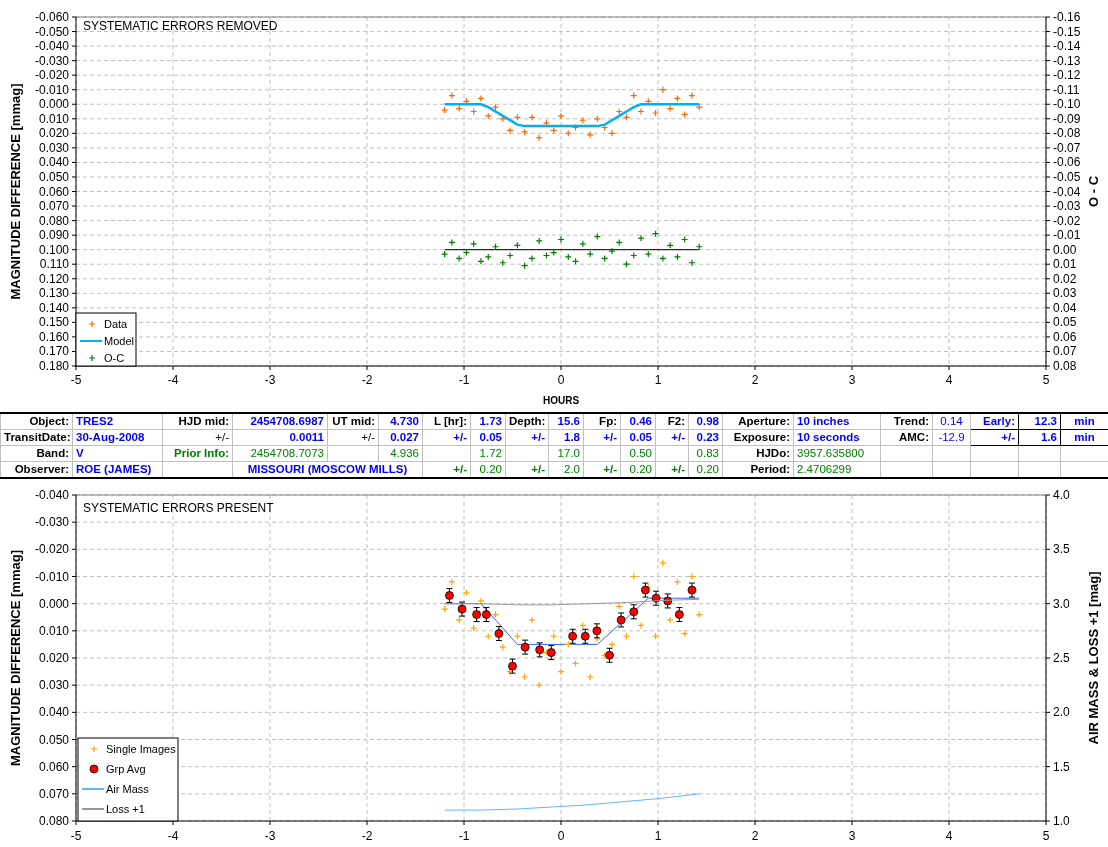  I want to click on tick-label: -3, so click(270, 836).